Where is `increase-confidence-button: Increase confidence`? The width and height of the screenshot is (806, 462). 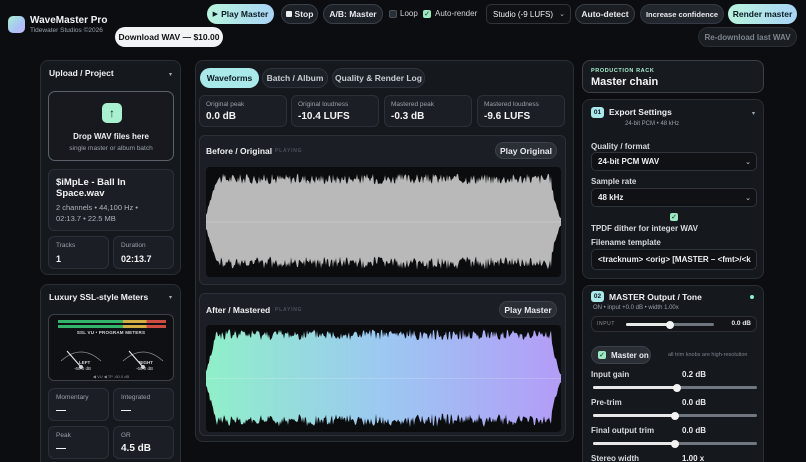
increase-confidence-button: Increase confidence is located at coordinates (682, 14).